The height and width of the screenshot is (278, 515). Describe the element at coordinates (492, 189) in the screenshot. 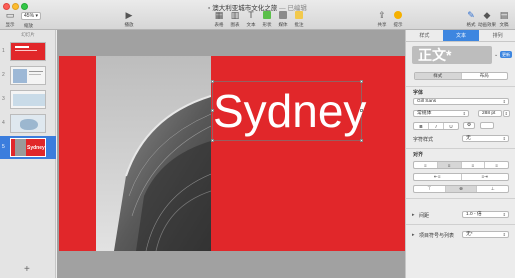

I see `align-bottom-button: ⊥` at that location.